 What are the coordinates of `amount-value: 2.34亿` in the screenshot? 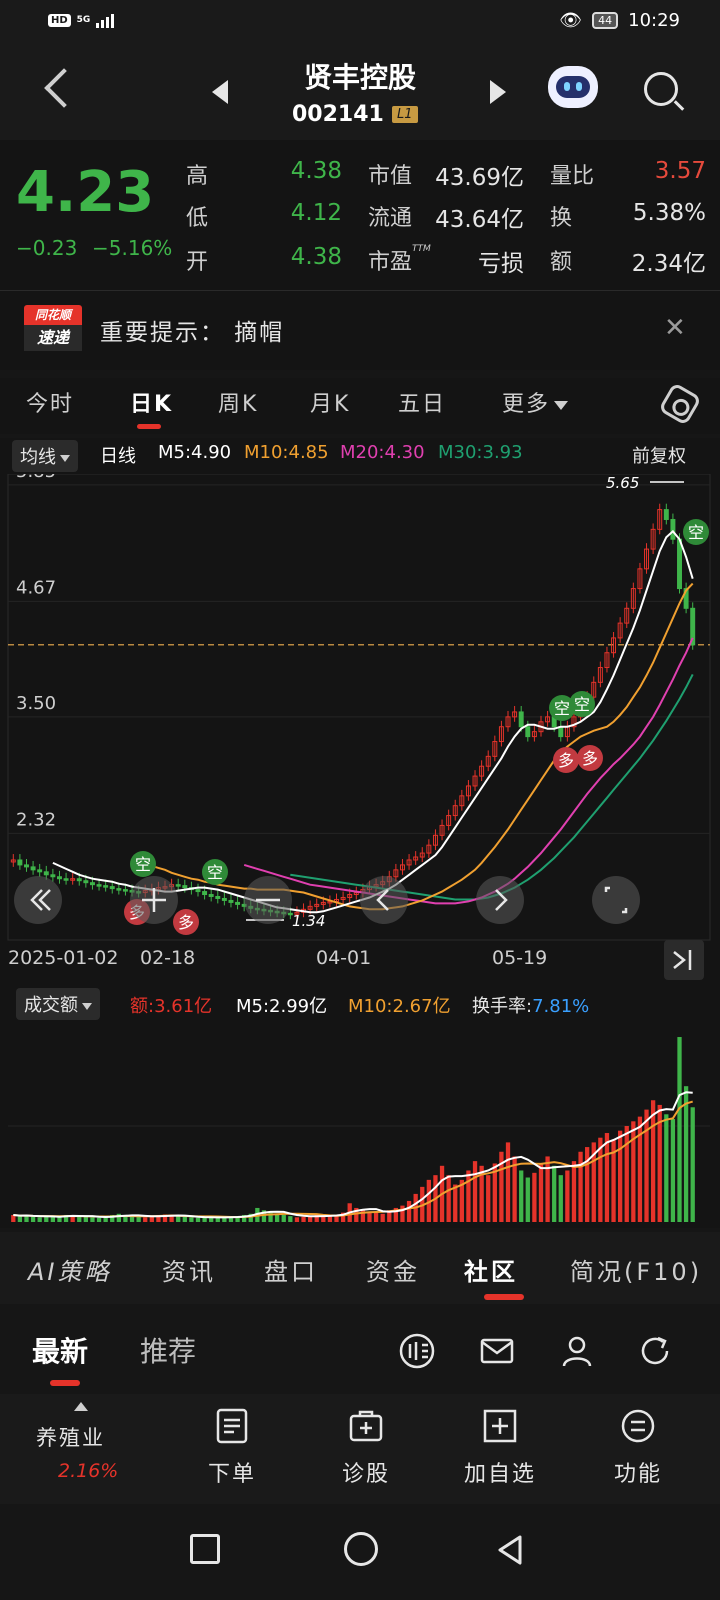 It's located at (668, 264).